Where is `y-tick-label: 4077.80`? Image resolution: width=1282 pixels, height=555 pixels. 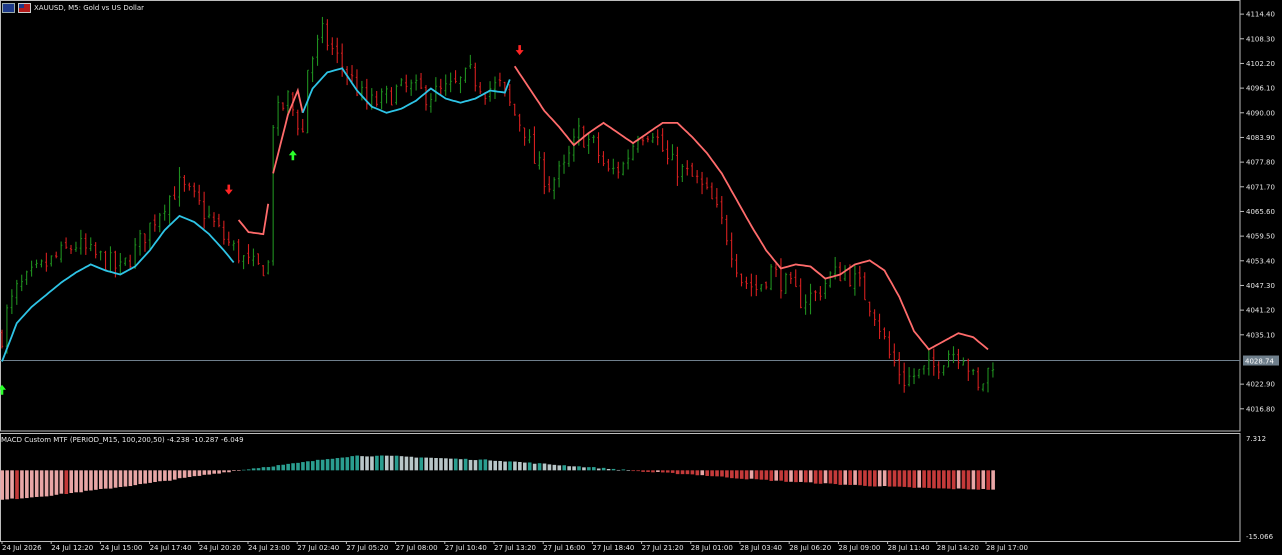
y-tick-label: 4077.80 is located at coordinates (1260, 163).